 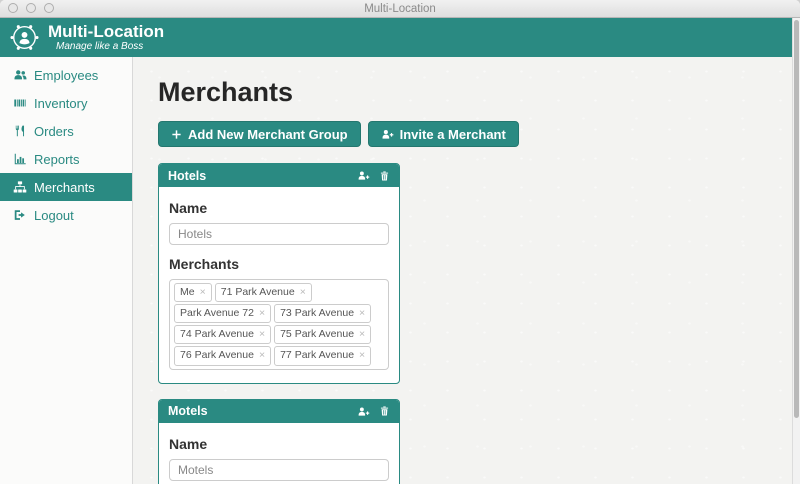 I want to click on merchant-tag: 73 Park Avenue ×, so click(x=323, y=314).